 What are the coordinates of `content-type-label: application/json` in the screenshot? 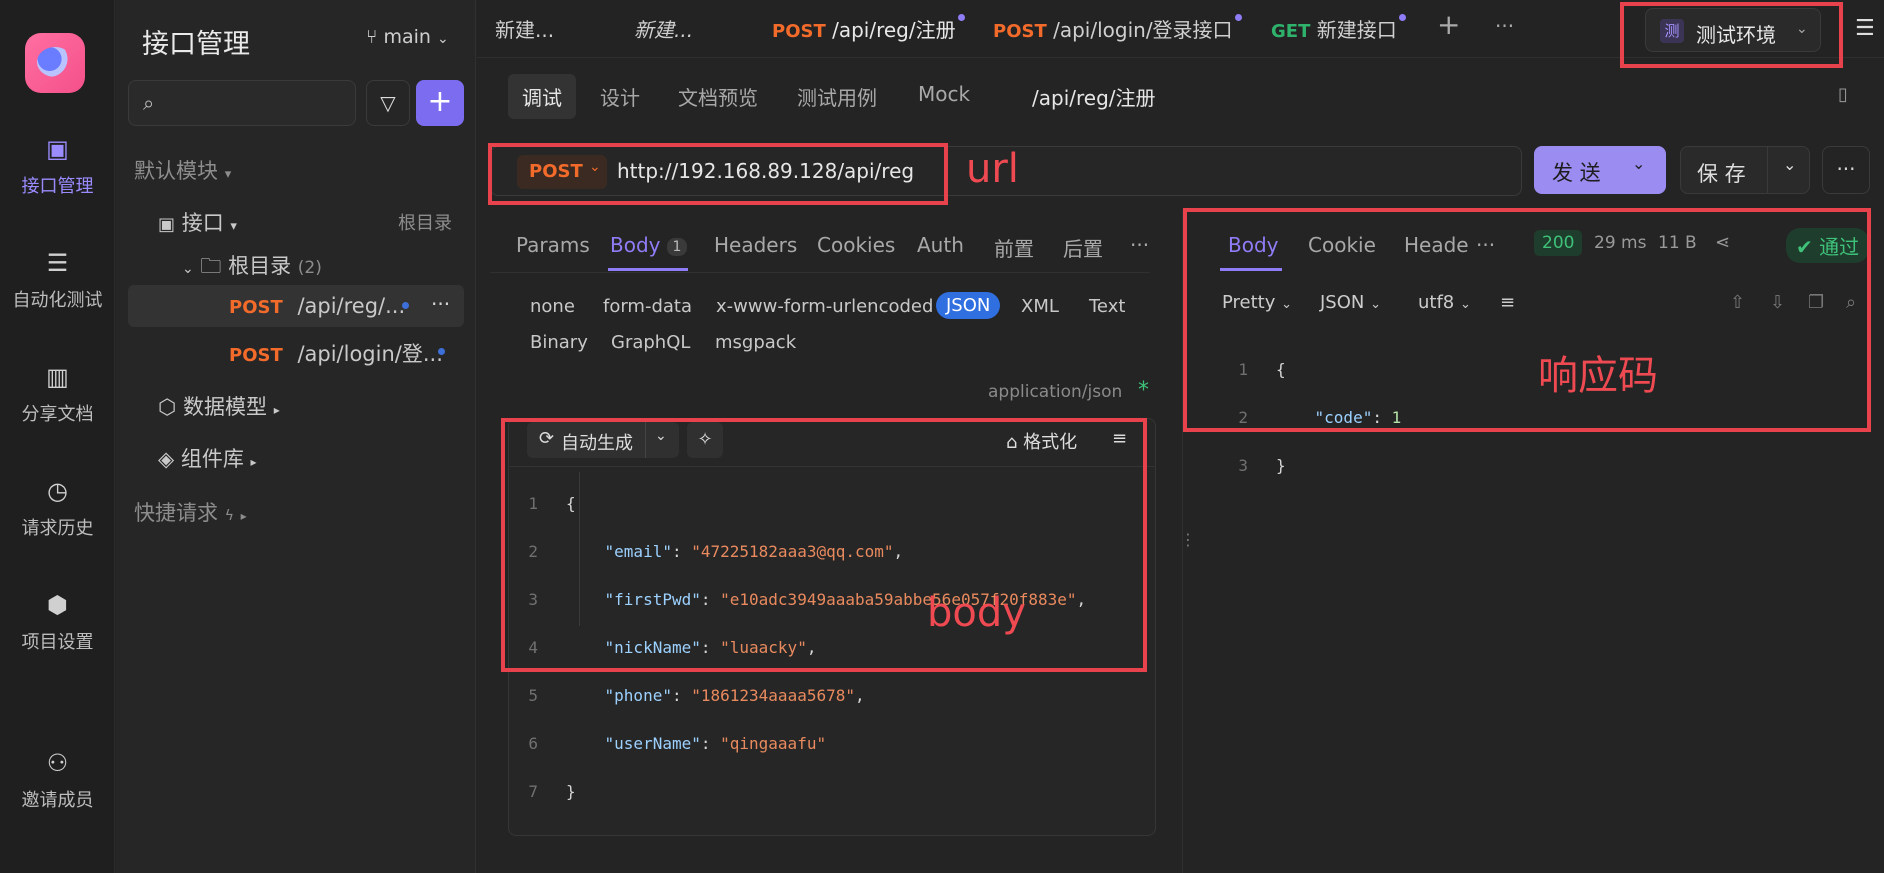 It's located at (1055, 392).